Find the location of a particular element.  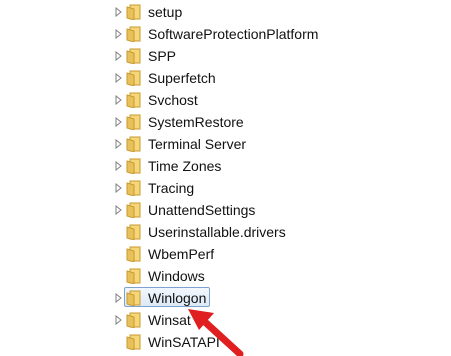

tree-item-systemrestore: SystemRestore is located at coordinates (225, 122).